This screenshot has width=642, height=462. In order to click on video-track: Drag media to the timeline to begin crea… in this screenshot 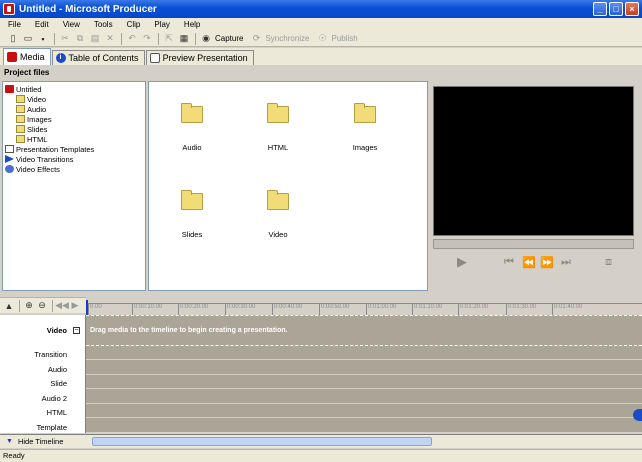, I will do `click(364, 330)`.